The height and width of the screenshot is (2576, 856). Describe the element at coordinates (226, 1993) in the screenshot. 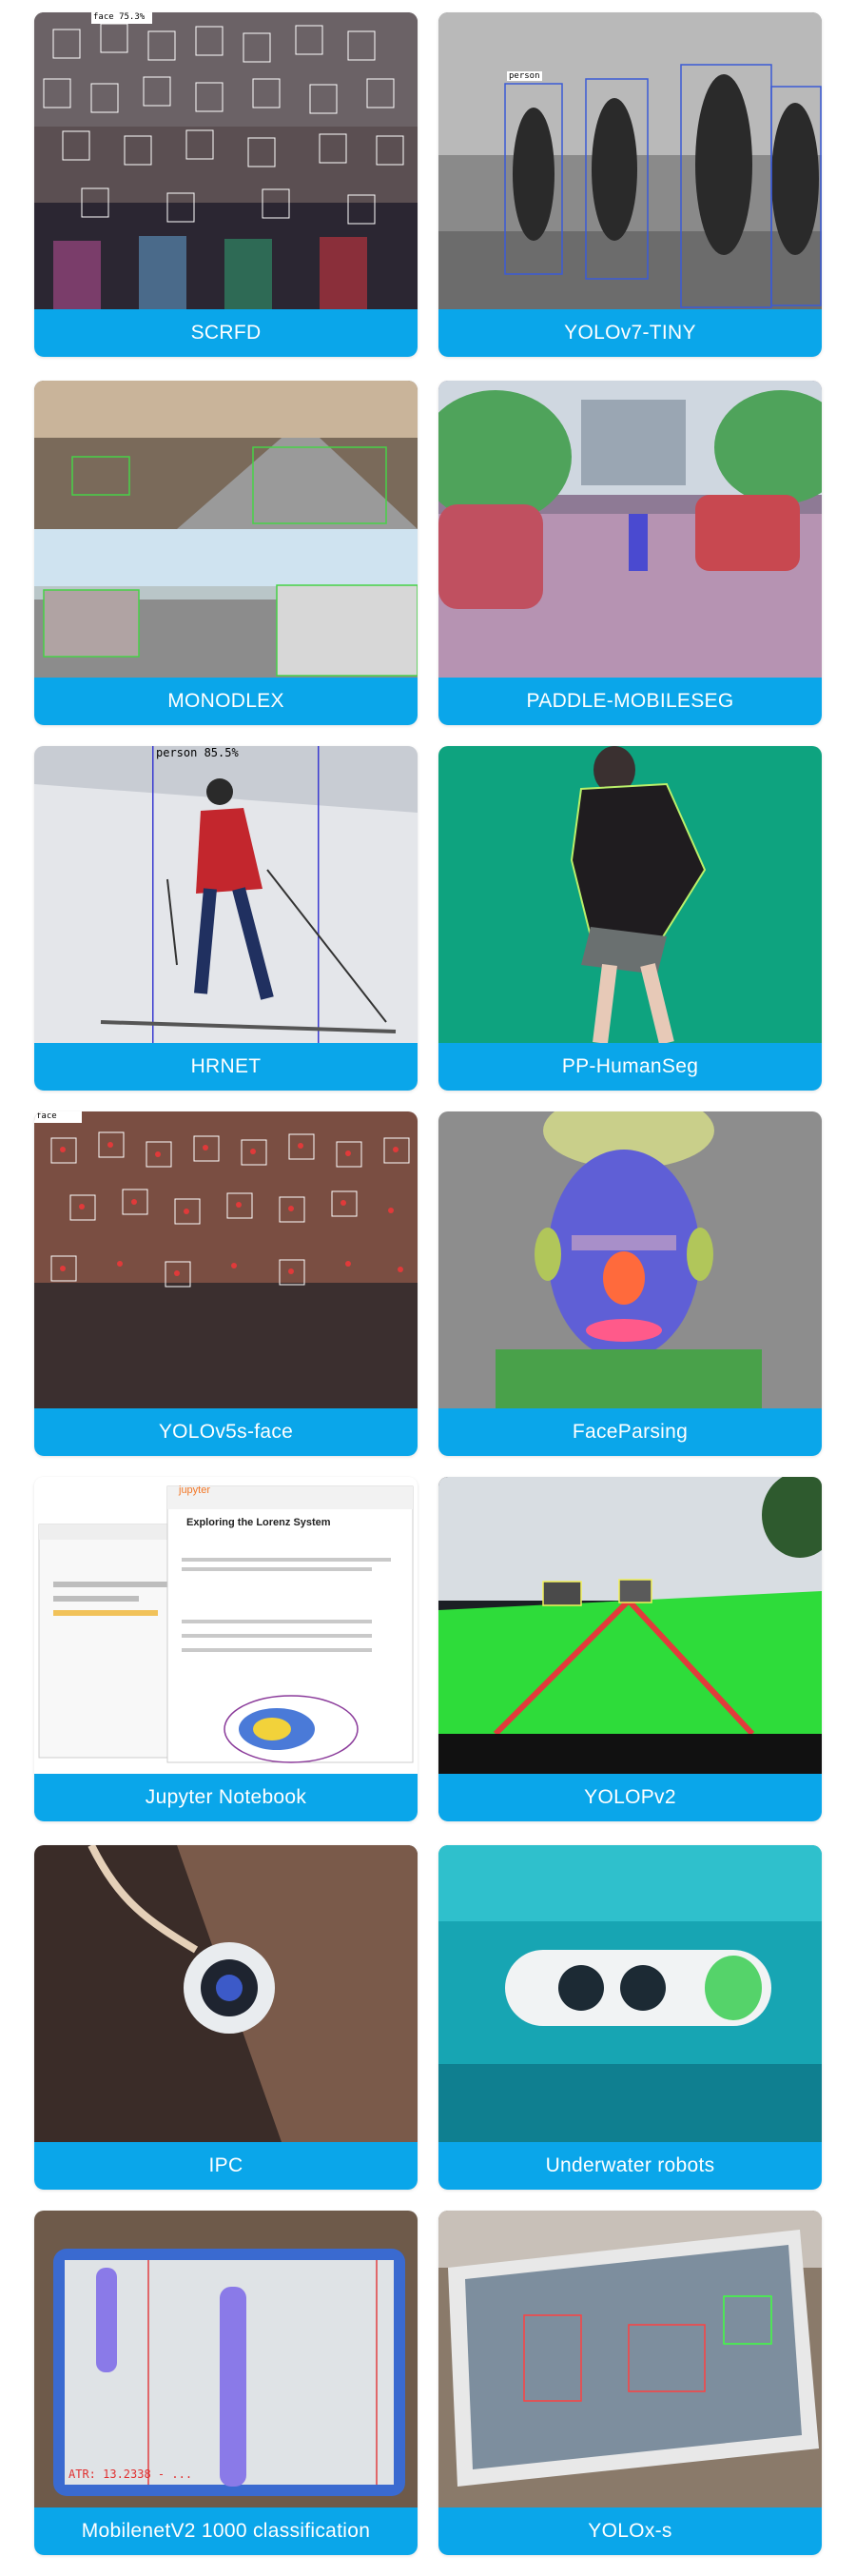

I see `ipc-demo-image` at that location.